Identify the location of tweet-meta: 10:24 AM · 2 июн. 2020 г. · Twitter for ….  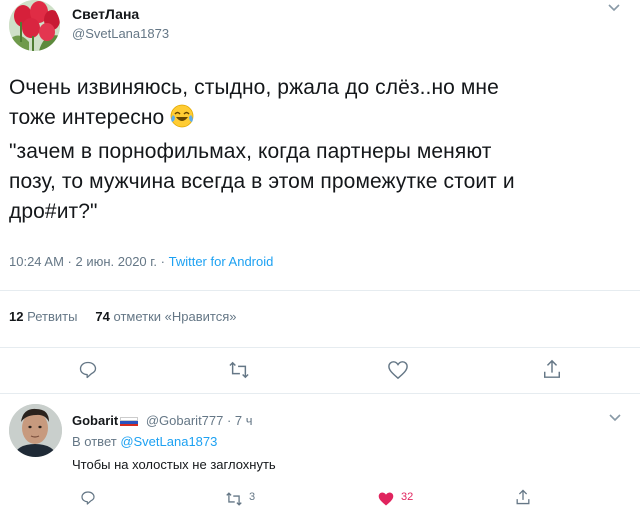
(141, 261).